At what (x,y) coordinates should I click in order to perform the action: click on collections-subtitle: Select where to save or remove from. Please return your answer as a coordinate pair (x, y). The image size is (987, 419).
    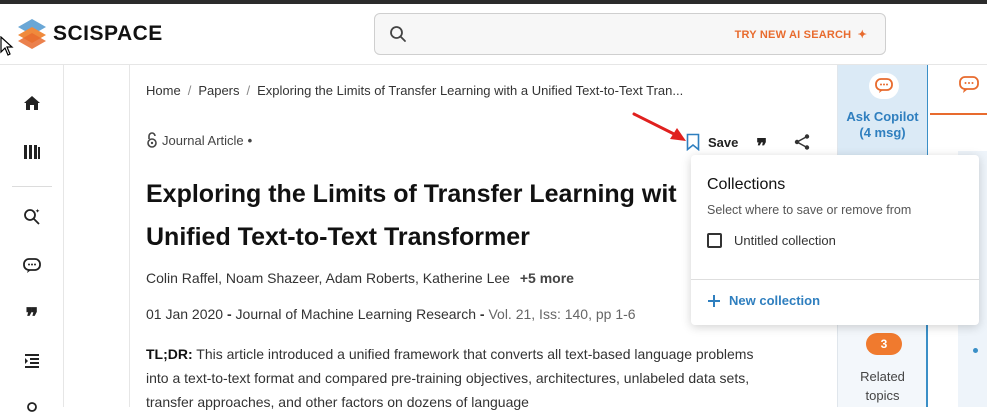
    Looking at the image, I should click on (809, 210).